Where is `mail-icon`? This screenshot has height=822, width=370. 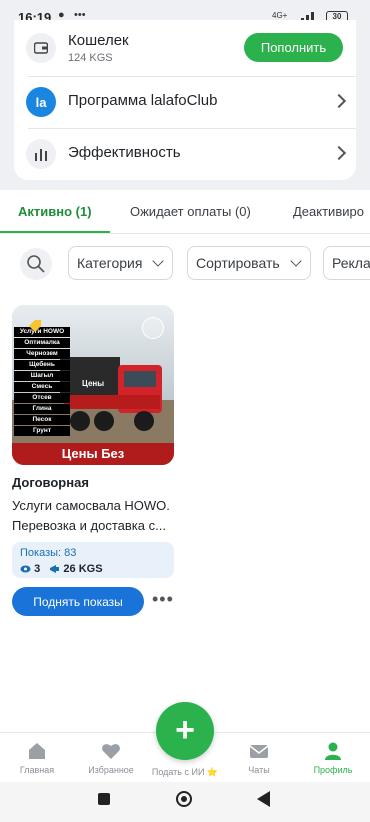
mail-icon is located at coordinates (259, 751).